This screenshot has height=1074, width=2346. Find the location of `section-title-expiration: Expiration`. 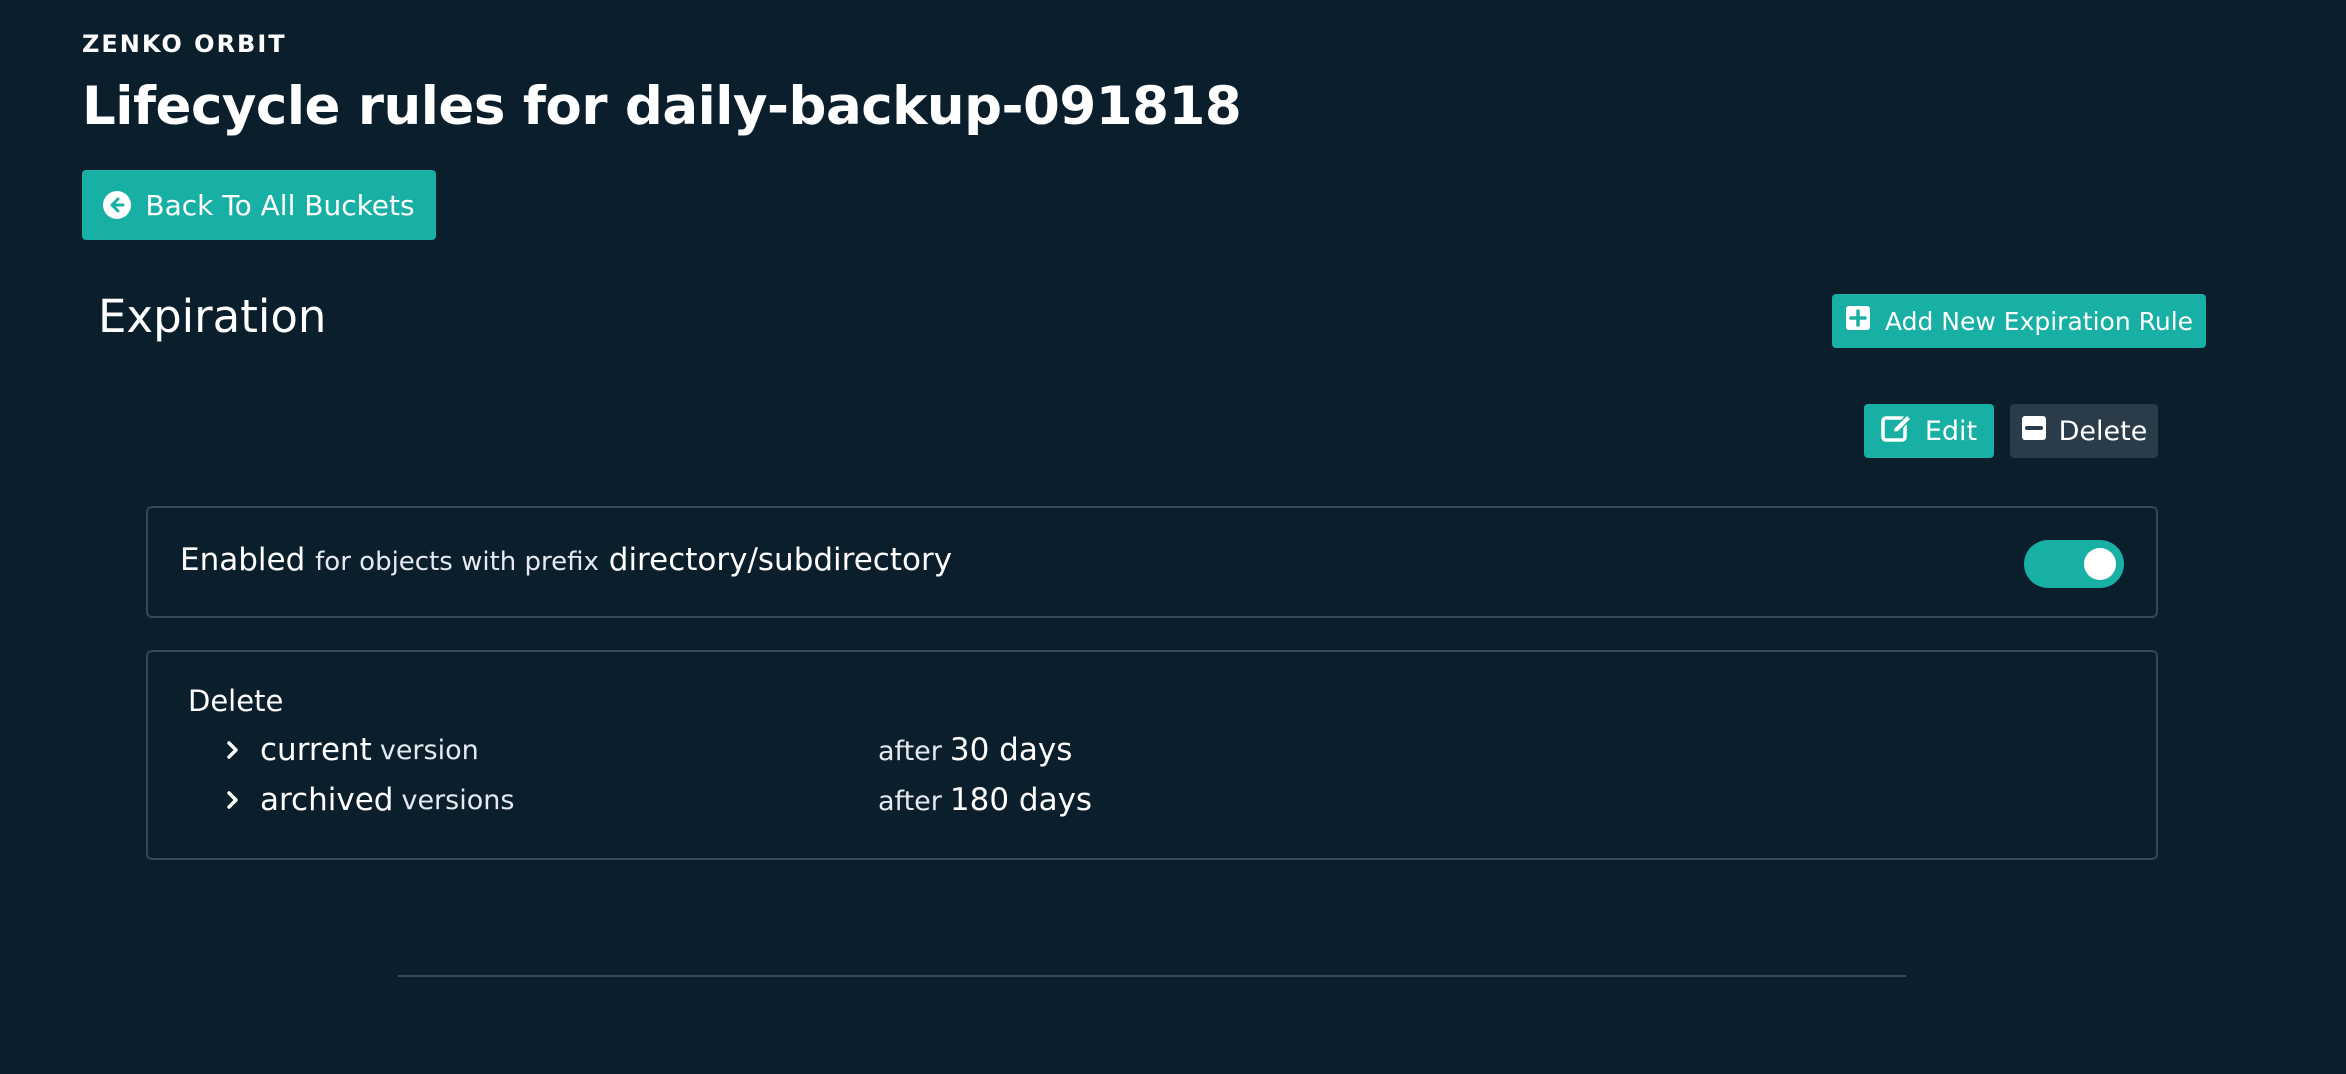

section-title-expiration: Expiration is located at coordinates (212, 316).